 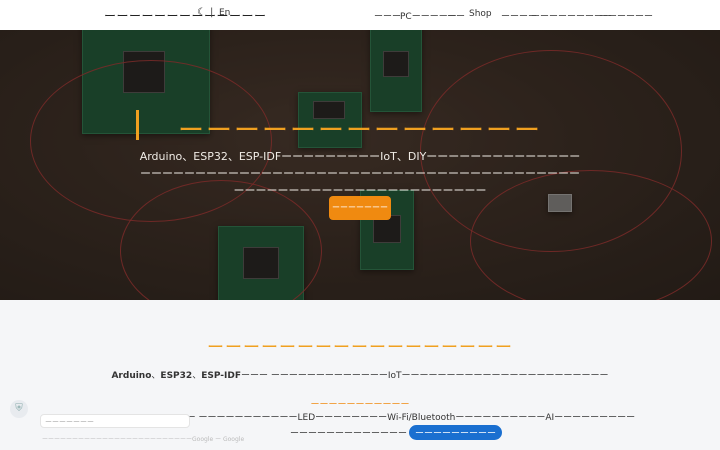 What do you see at coordinates (359, 131) in the screenshot?
I see `hero-title: ーーーーーーーーーーーーー` at bounding box center [359, 131].